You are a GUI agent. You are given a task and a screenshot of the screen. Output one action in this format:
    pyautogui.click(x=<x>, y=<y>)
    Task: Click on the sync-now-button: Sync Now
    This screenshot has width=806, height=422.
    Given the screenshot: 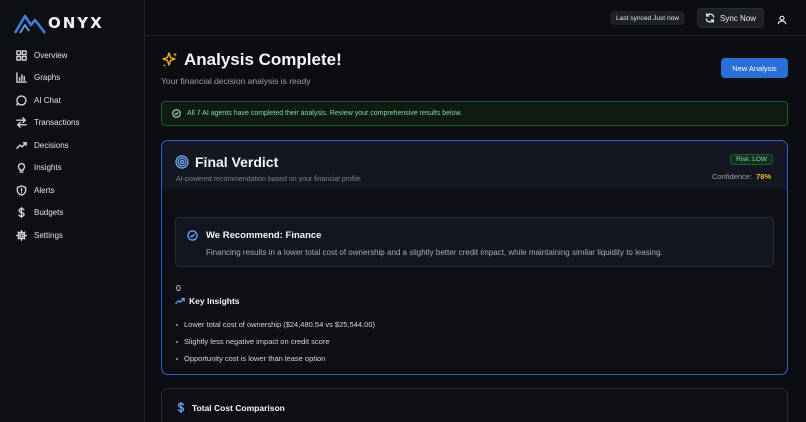 What is the action you would take?
    pyautogui.click(x=730, y=18)
    